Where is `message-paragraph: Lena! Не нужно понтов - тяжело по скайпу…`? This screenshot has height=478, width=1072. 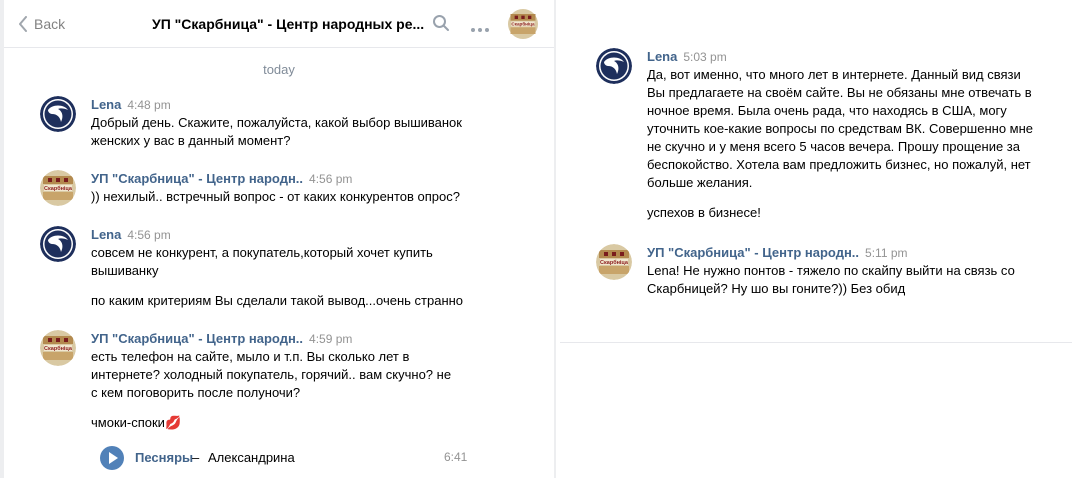
message-paragraph: Lena! Не нужно понтов - тяжело по скайпу… is located at coordinates (831, 279).